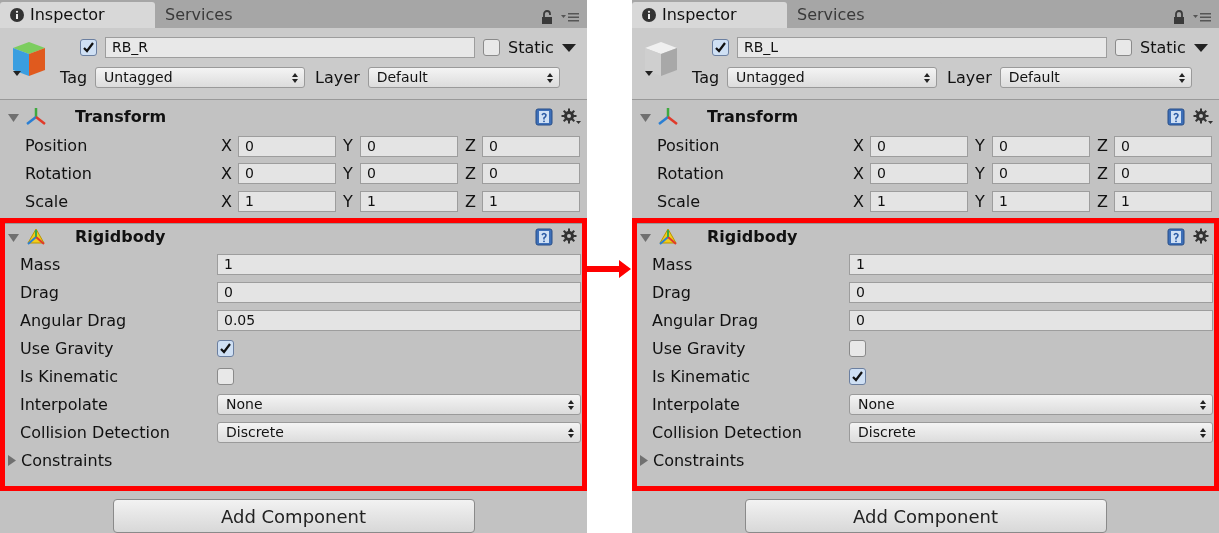  Describe the element at coordinates (706, 320) in the screenshot. I see `property-label: Angular Drag` at that location.